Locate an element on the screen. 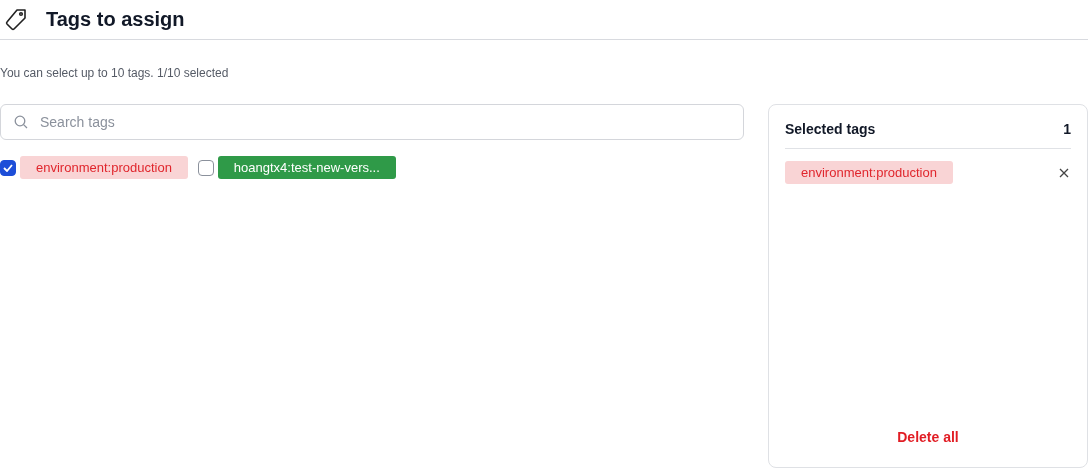  checkmark-icon is located at coordinates (8, 167).